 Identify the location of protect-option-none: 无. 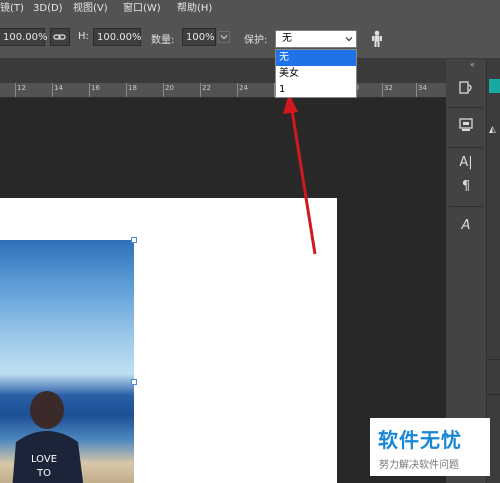
(316, 58).